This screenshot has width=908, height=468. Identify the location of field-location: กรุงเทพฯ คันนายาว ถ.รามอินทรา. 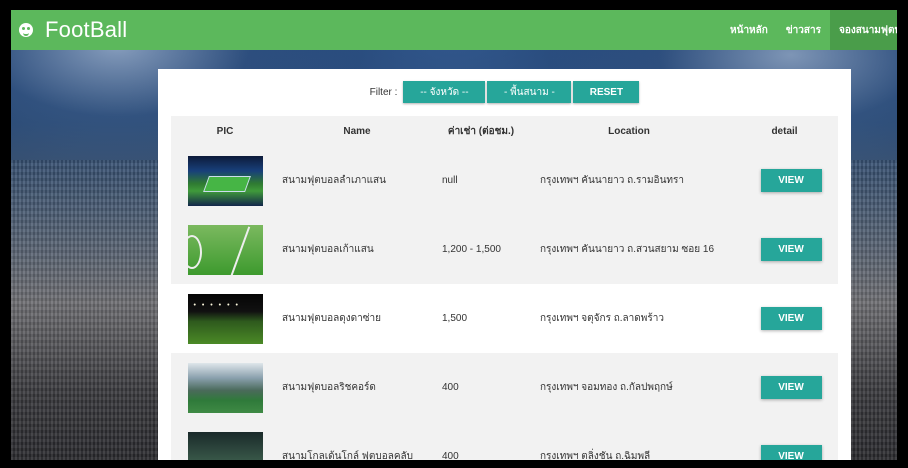
(612, 180).